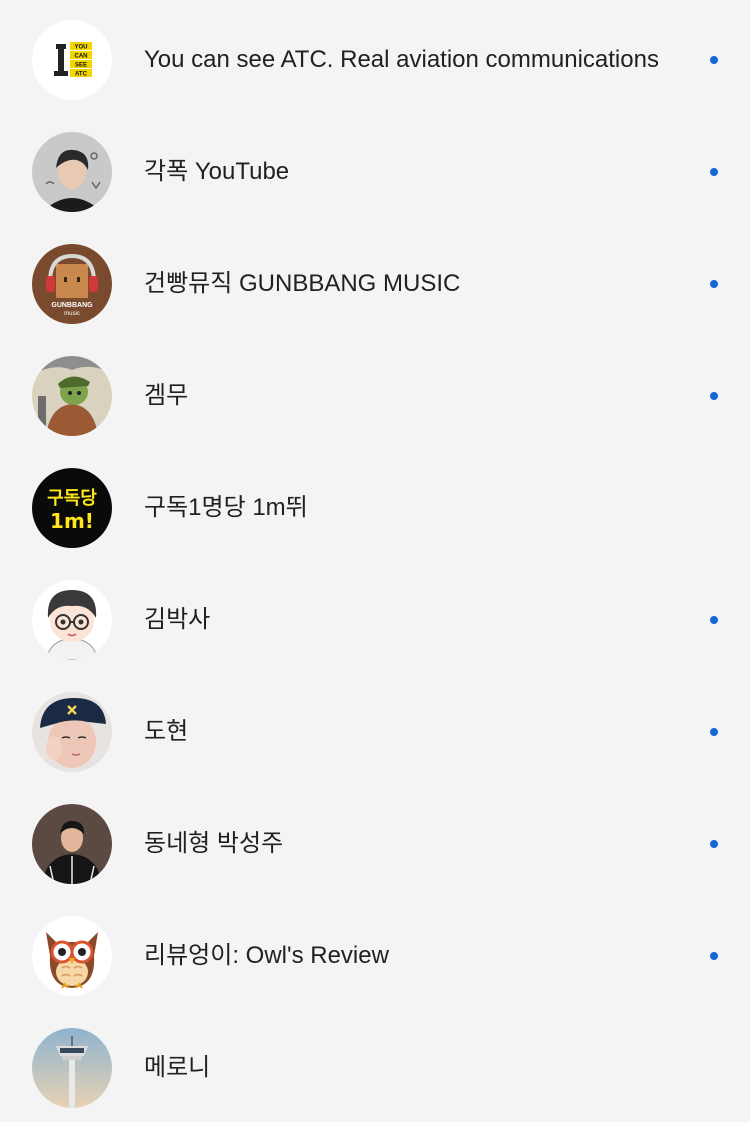  I want to click on channel-row: 각폭 YouTube, so click(375, 170).